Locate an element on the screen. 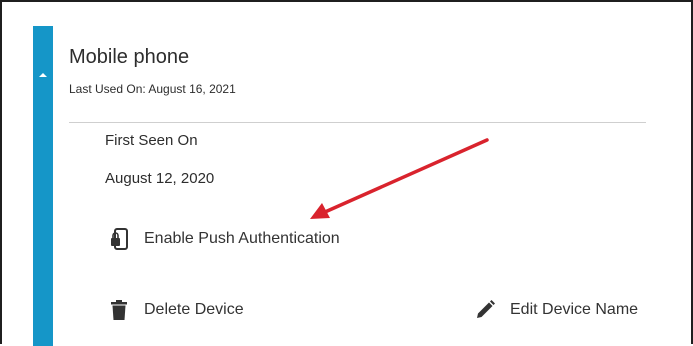  chevron-up-icon is located at coordinates (43, 75).